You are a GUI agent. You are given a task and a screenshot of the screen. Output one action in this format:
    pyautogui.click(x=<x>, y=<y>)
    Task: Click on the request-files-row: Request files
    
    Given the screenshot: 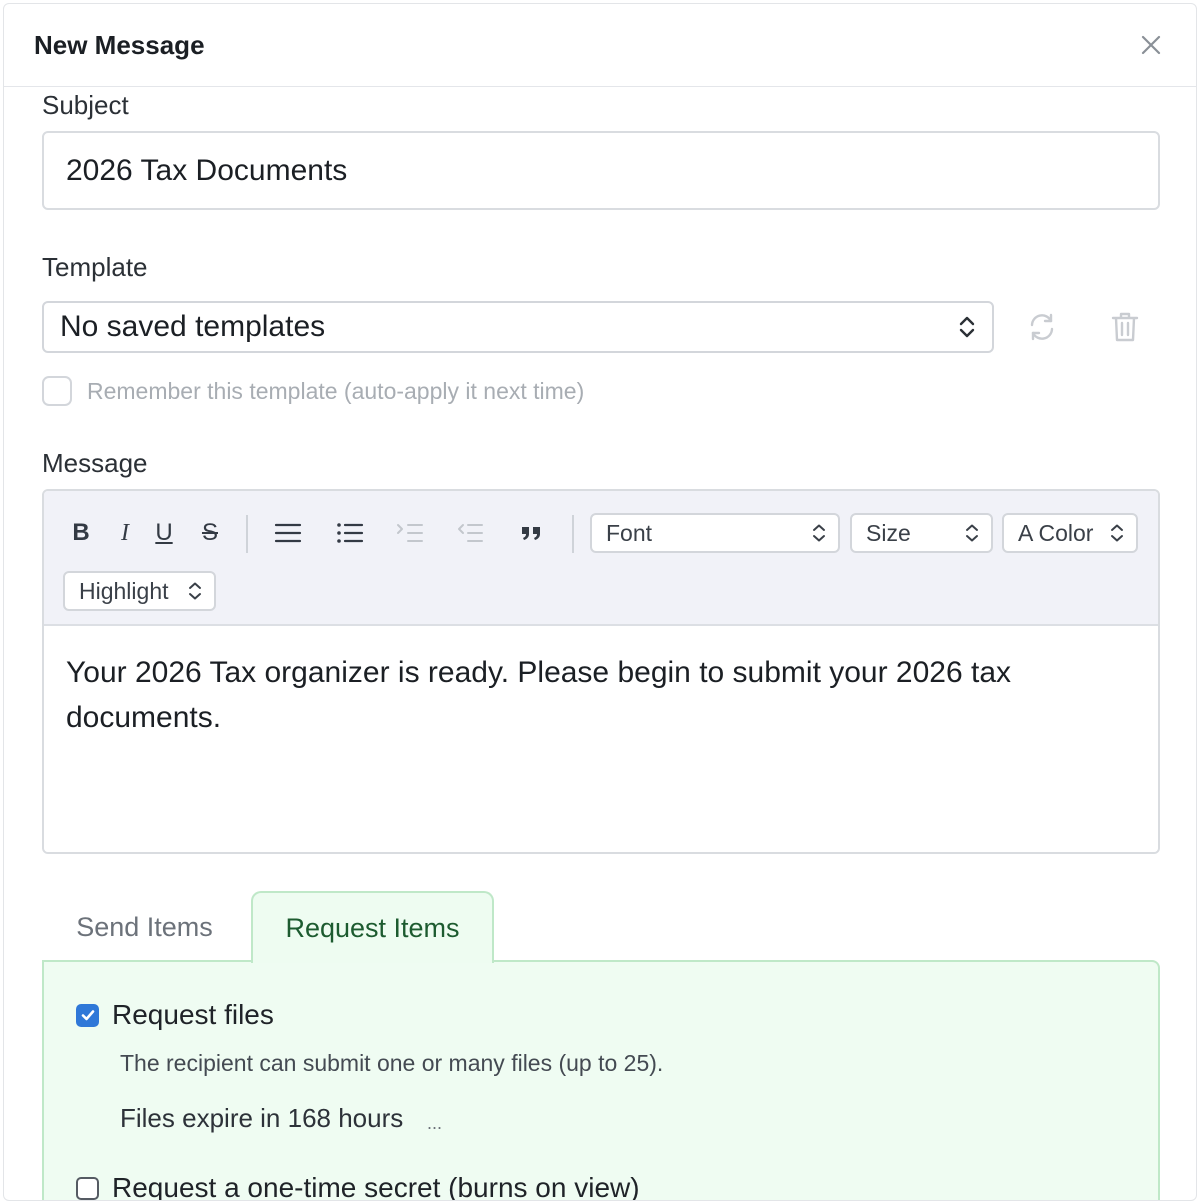 What is the action you would take?
    pyautogui.click(x=175, y=1015)
    